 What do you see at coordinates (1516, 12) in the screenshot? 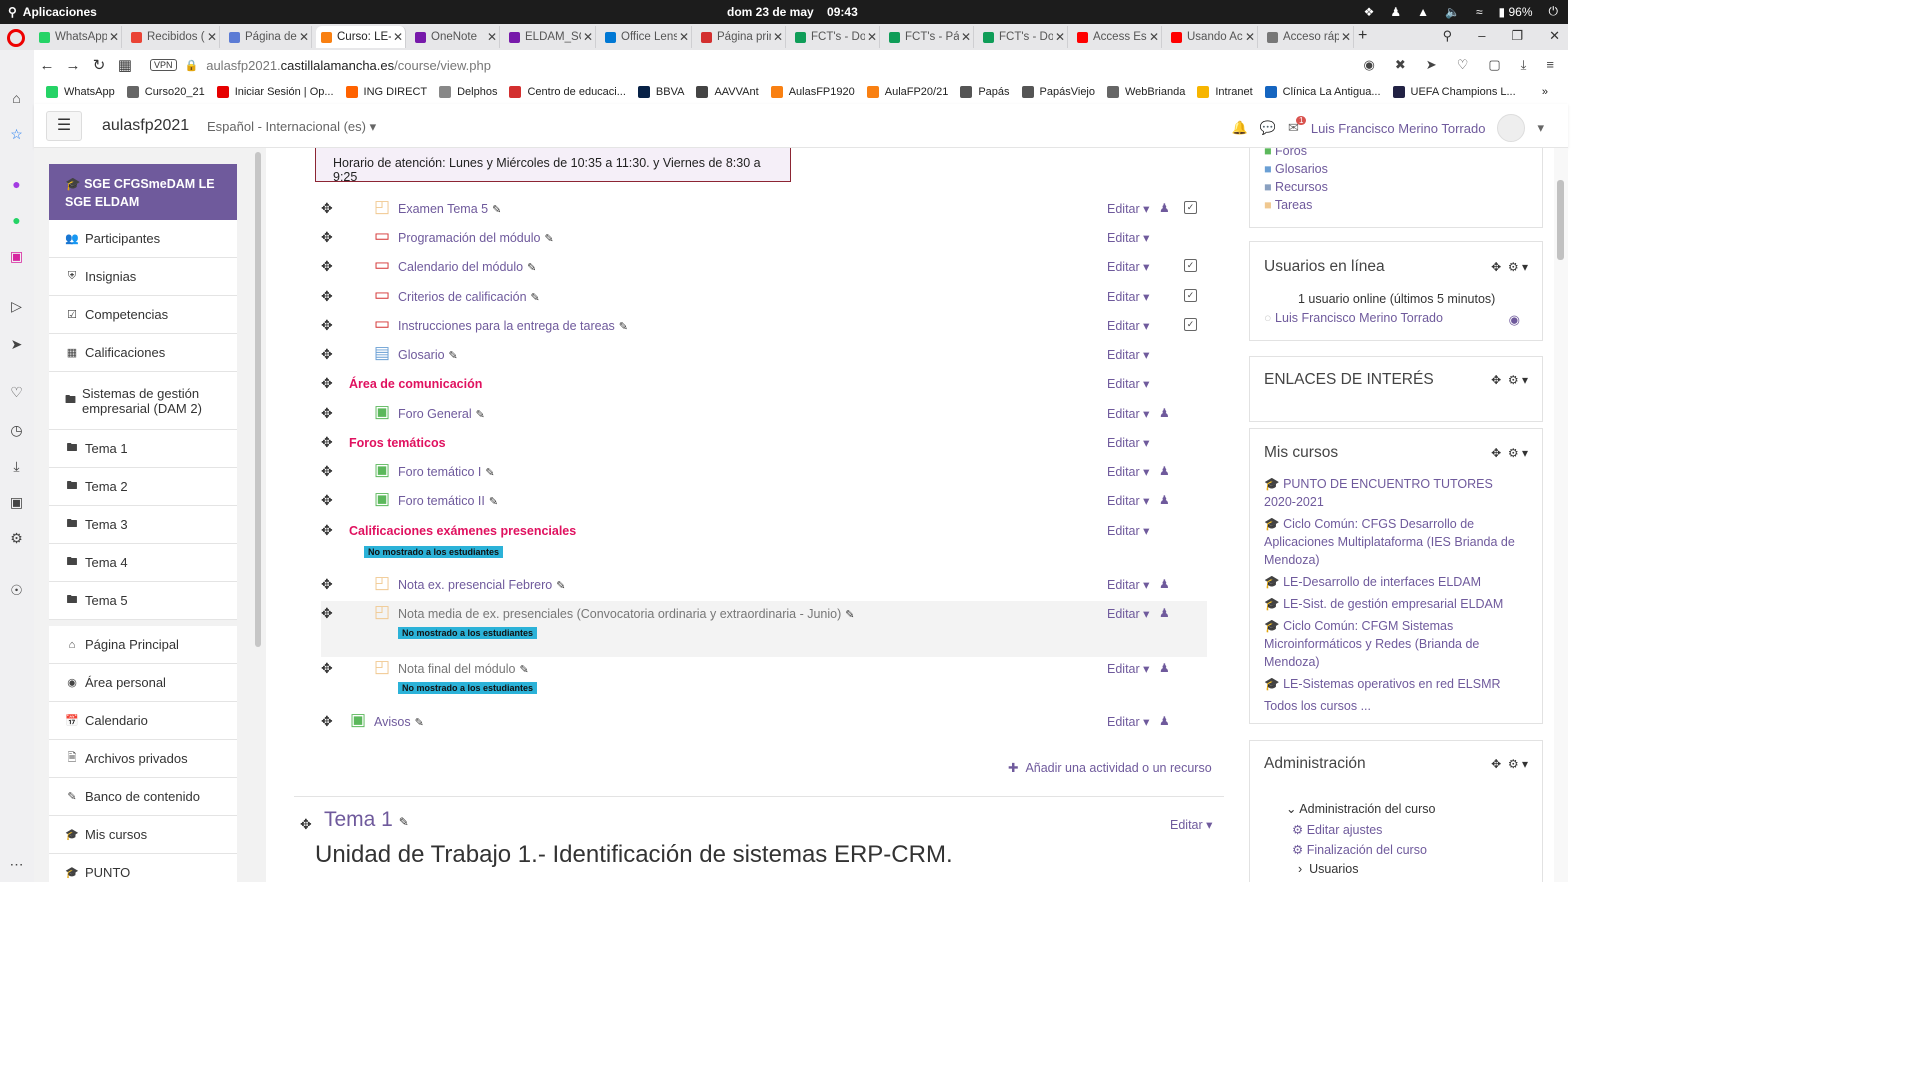
I see `battery-indicator: ▮ 96%` at bounding box center [1516, 12].